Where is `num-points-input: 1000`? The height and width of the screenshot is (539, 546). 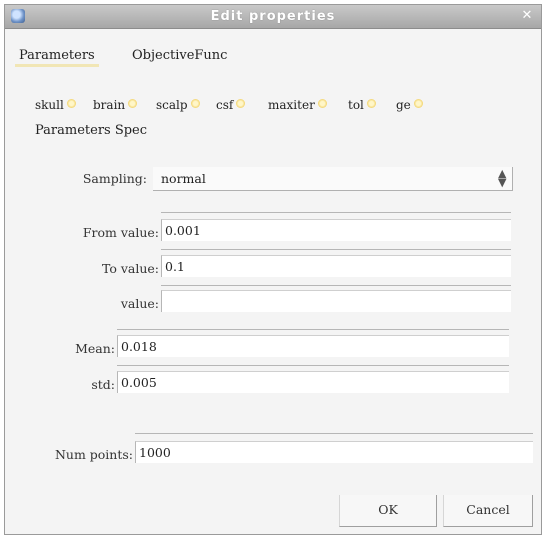
num-points-input: 1000 is located at coordinates (334, 452).